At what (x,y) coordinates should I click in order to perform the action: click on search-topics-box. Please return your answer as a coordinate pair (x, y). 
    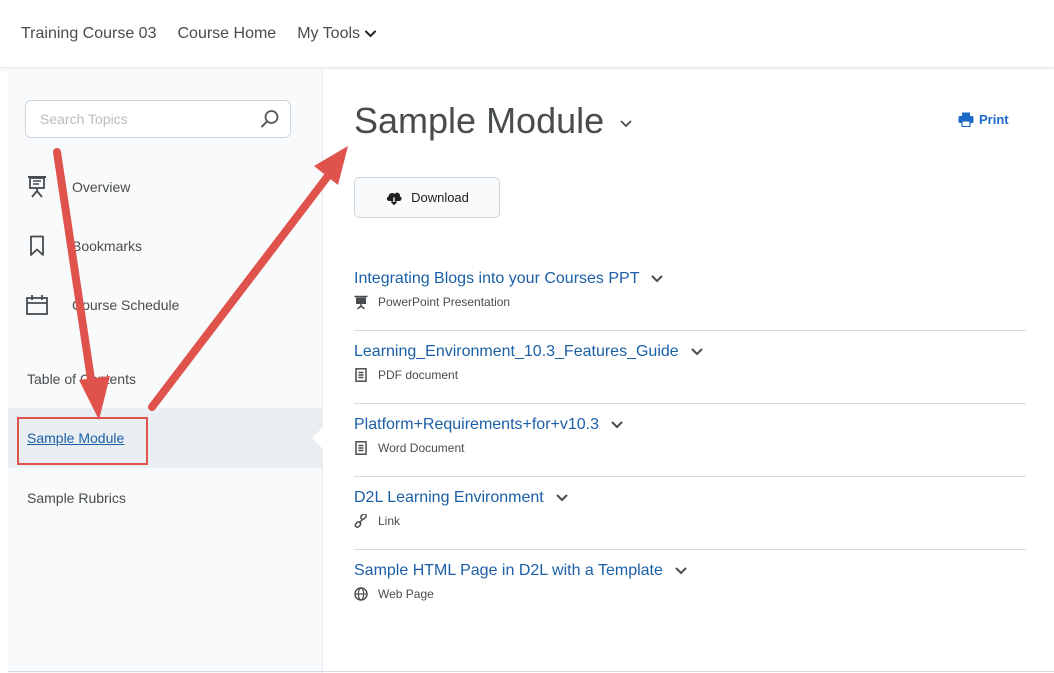
    Looking at the image, I should click on (158, 119).